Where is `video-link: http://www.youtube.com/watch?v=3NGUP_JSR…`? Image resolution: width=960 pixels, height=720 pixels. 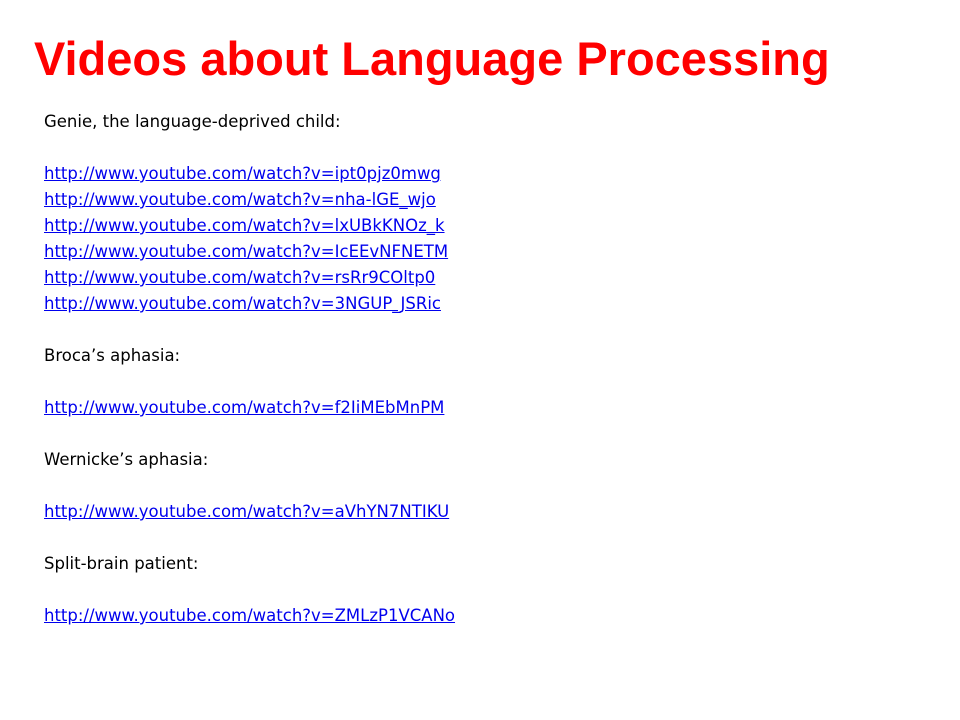
video-link: http://www.youtube.com/watch?v=3NGUP_JSR… is located at coordinates (242, 303).